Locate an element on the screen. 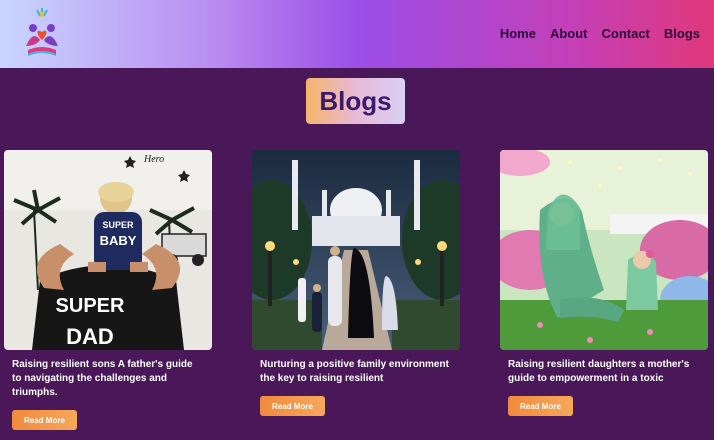 The width and height of the screenshot is (714, 440). image-text-hero: Hero is located at coordinates (153, 159).